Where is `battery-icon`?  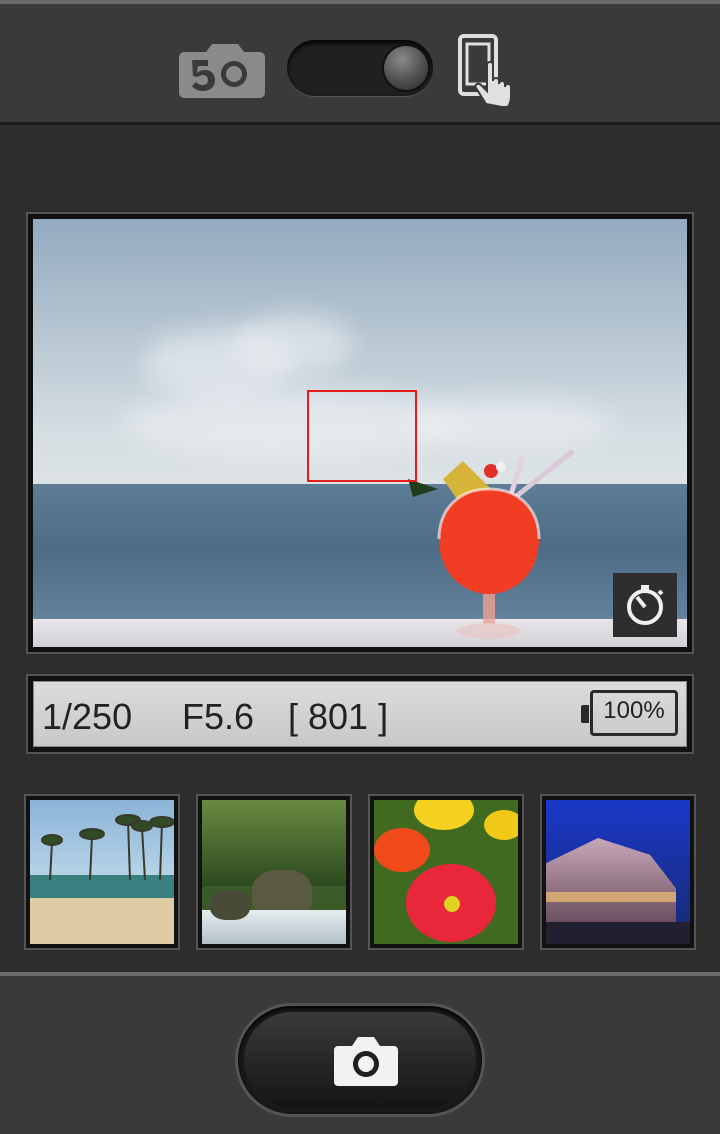
battery-icon is located at coordinates (585, 714).